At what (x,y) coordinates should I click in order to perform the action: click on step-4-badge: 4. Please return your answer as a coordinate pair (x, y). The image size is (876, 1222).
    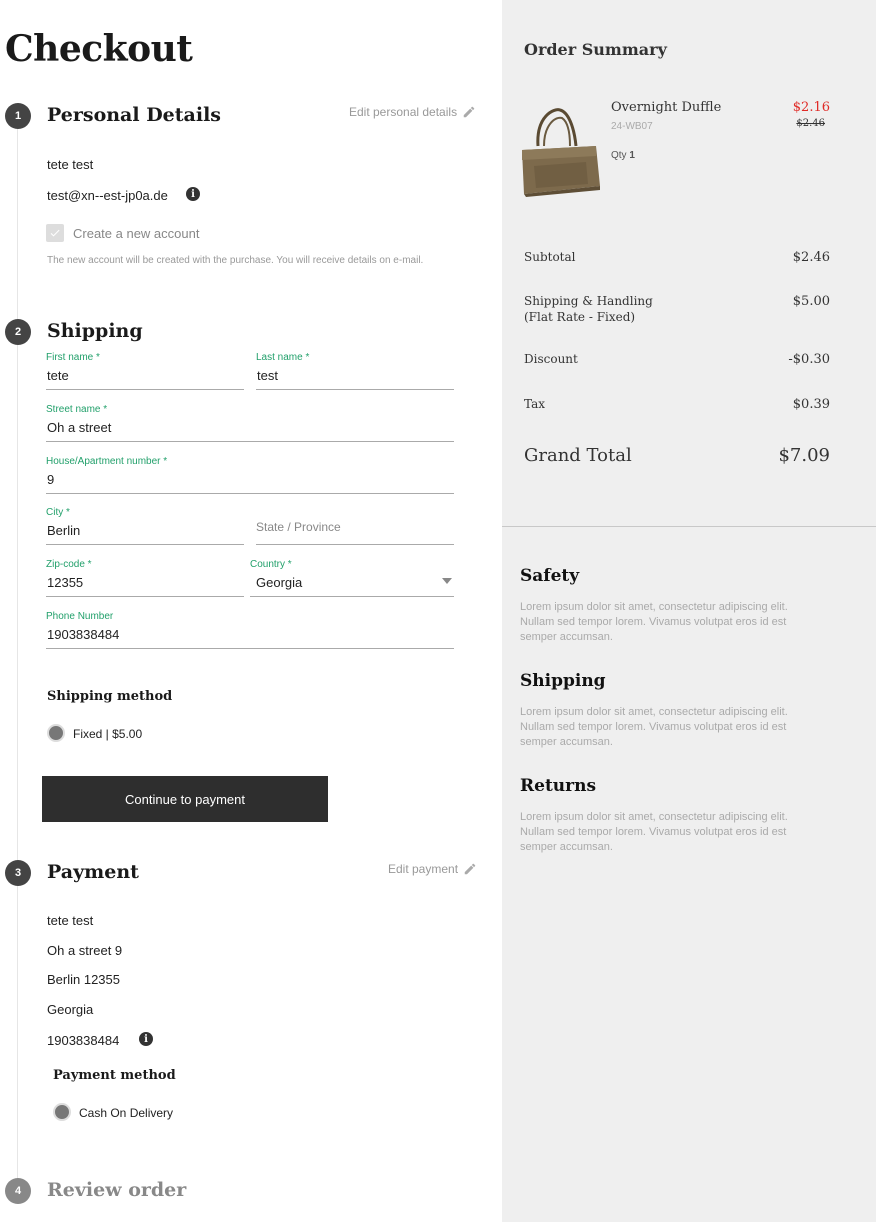
    Looking at the image, I should click on (18, 1191).